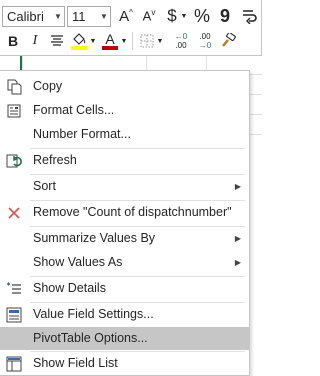 The image size is (320, 376). I want to click on menu-item-label: Show Field List, so click(75, 363).